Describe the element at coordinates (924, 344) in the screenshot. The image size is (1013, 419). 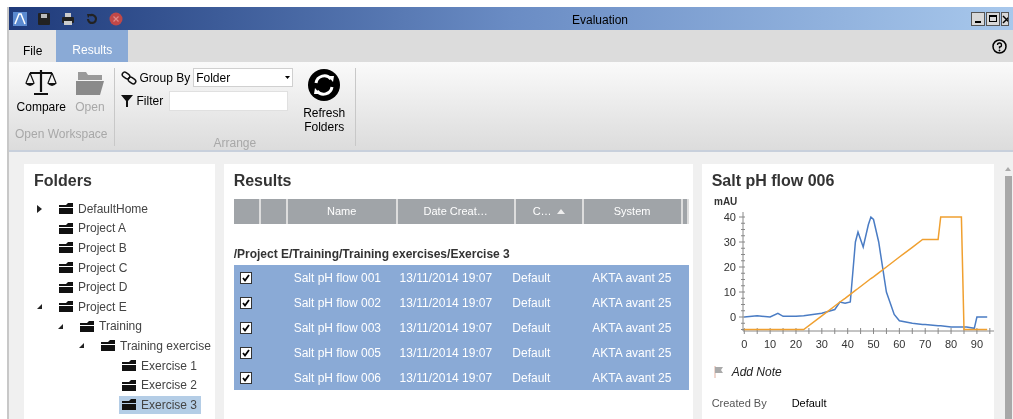
I see `x-tick-label: 70` at that location.